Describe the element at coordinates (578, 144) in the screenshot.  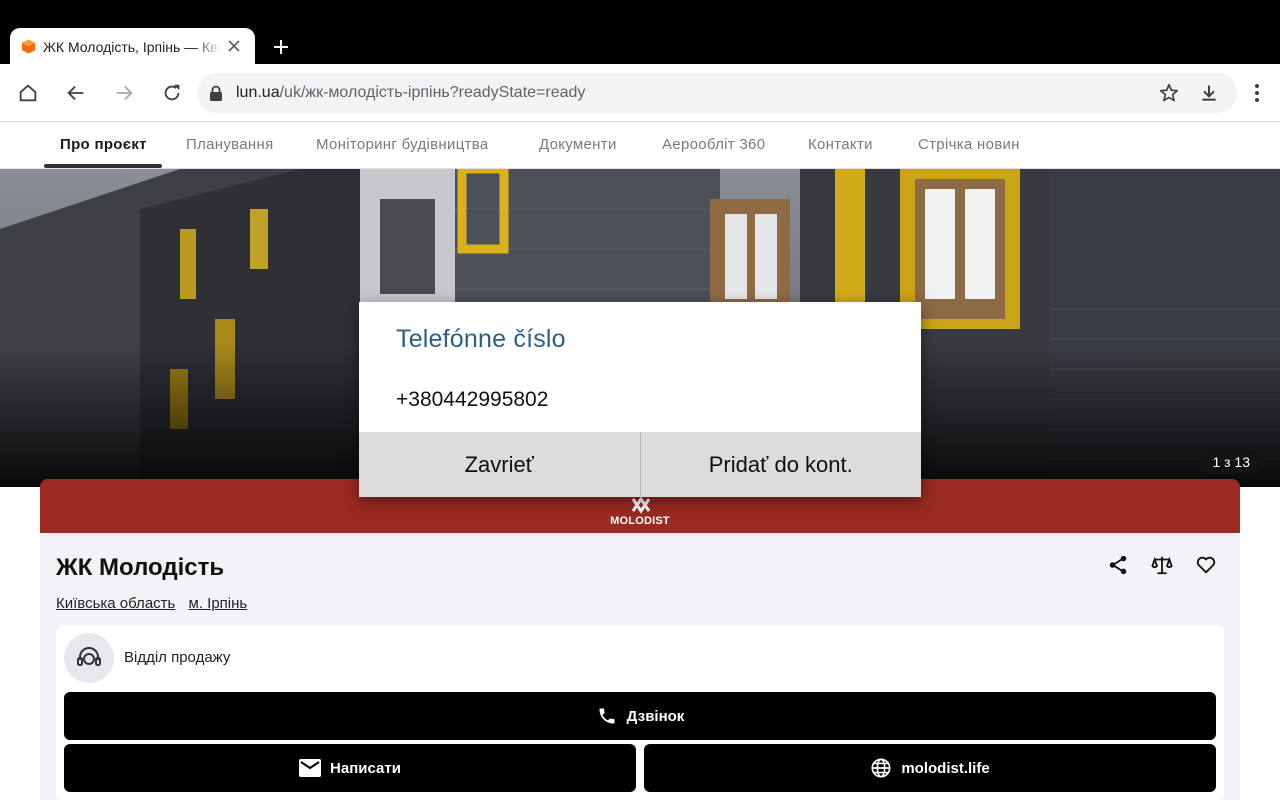
I see `nav-tab-documents: Документи` at that location.